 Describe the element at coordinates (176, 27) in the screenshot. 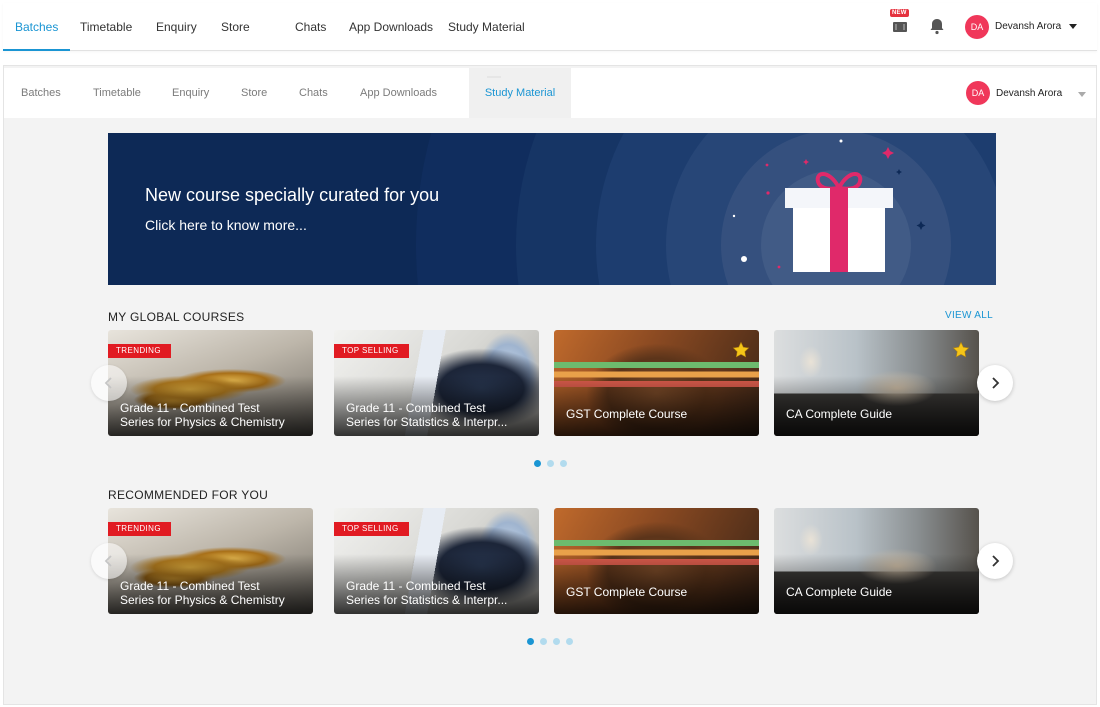

I see `tab-enquiry: Enquiry` at that location.